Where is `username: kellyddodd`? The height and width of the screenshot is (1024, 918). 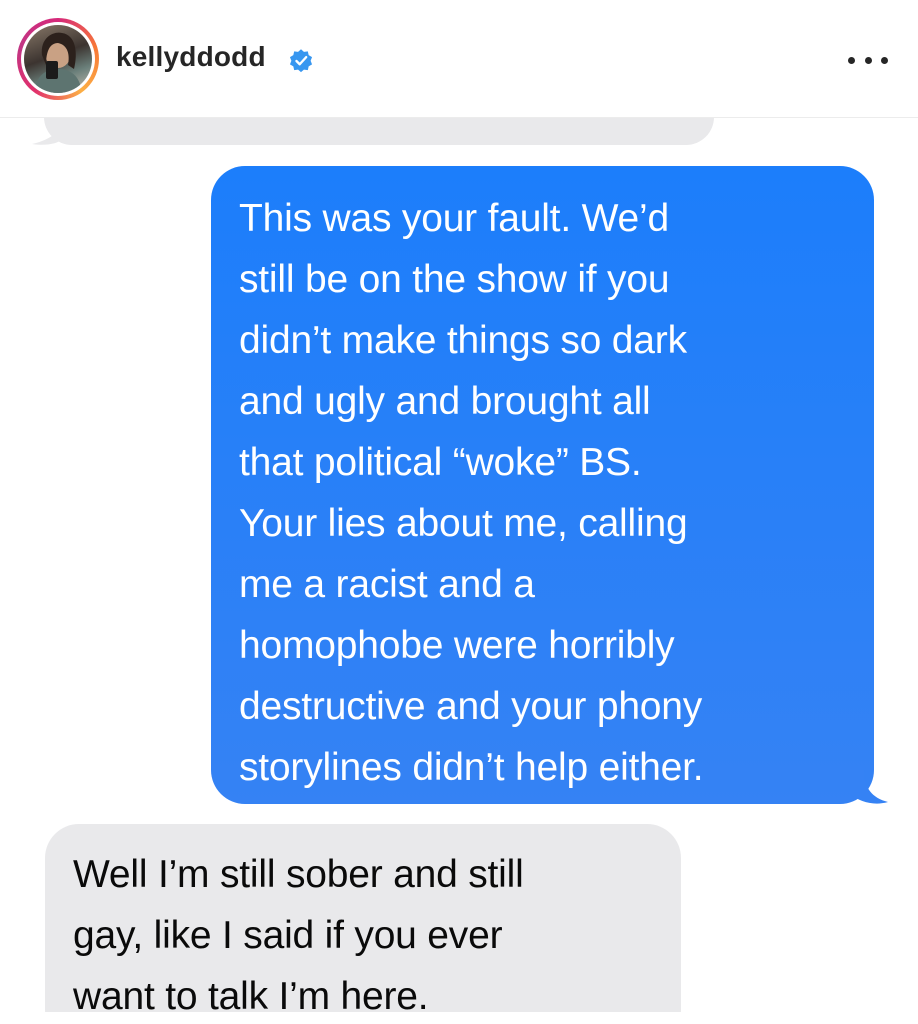
username: kellyddodd is located at coordinates (191, 57).